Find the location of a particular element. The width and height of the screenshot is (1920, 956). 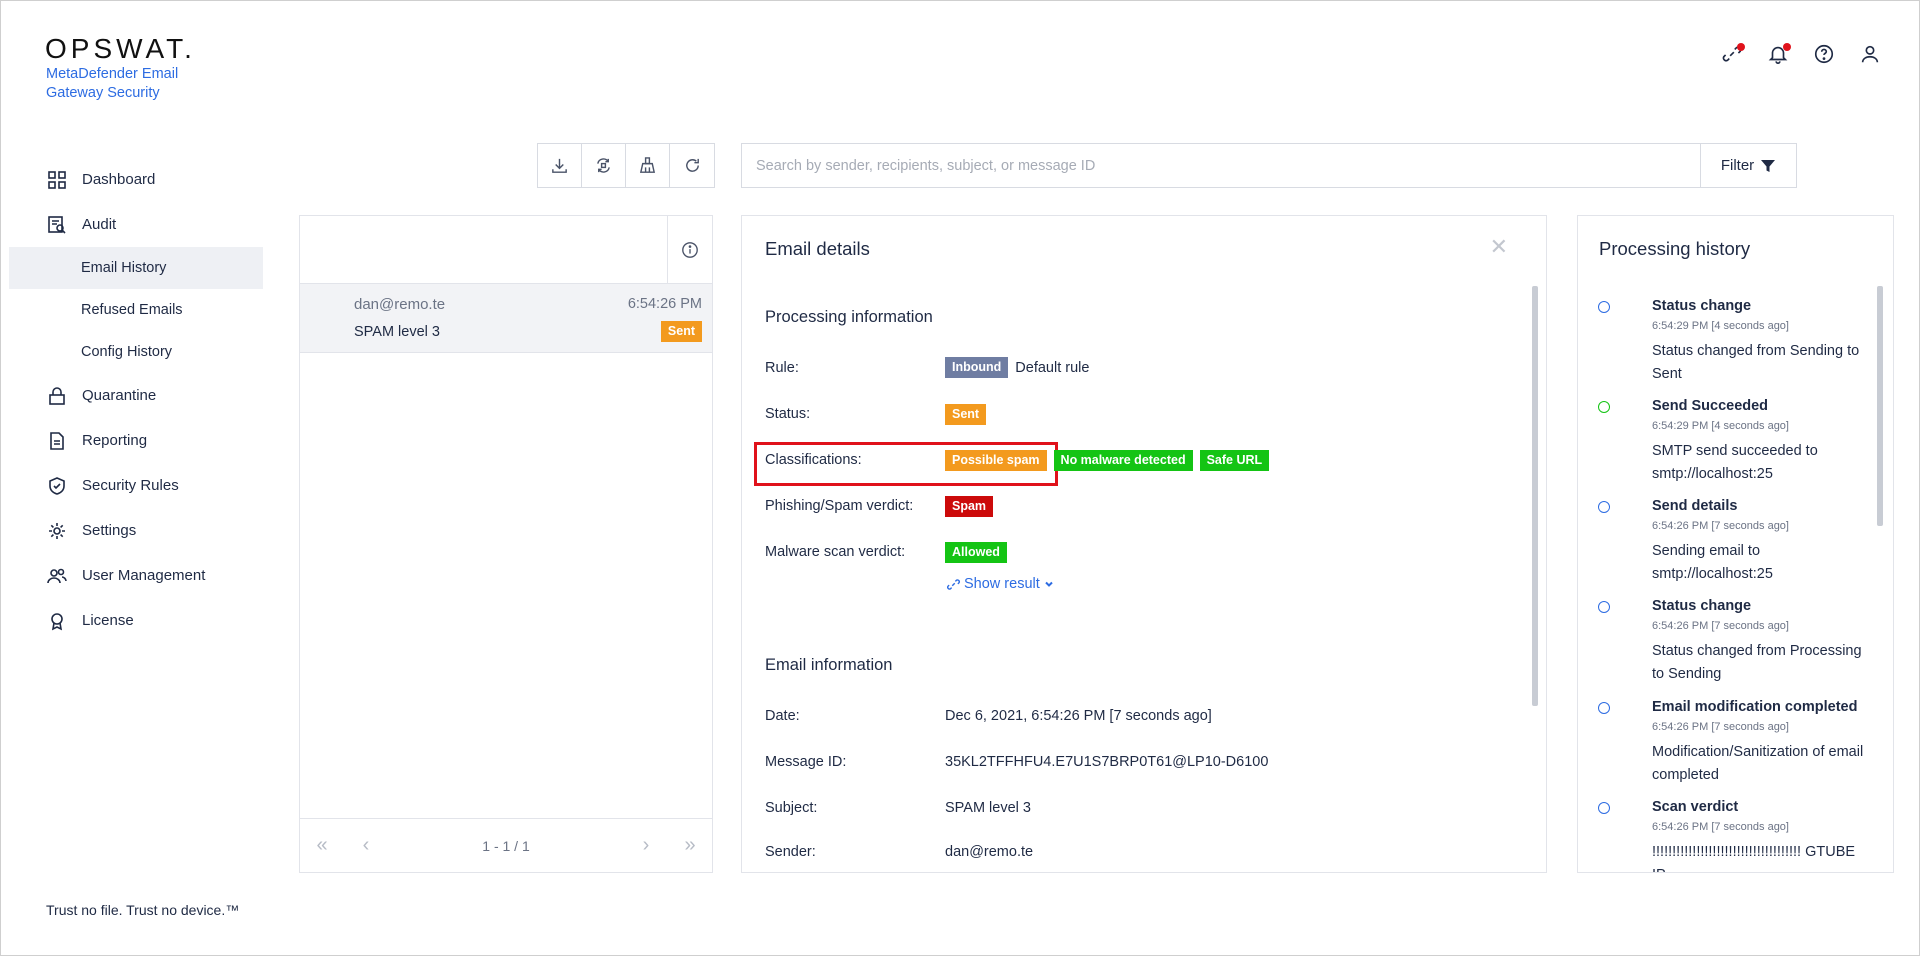

status-label: Status: is located at coordinates (788, 414).